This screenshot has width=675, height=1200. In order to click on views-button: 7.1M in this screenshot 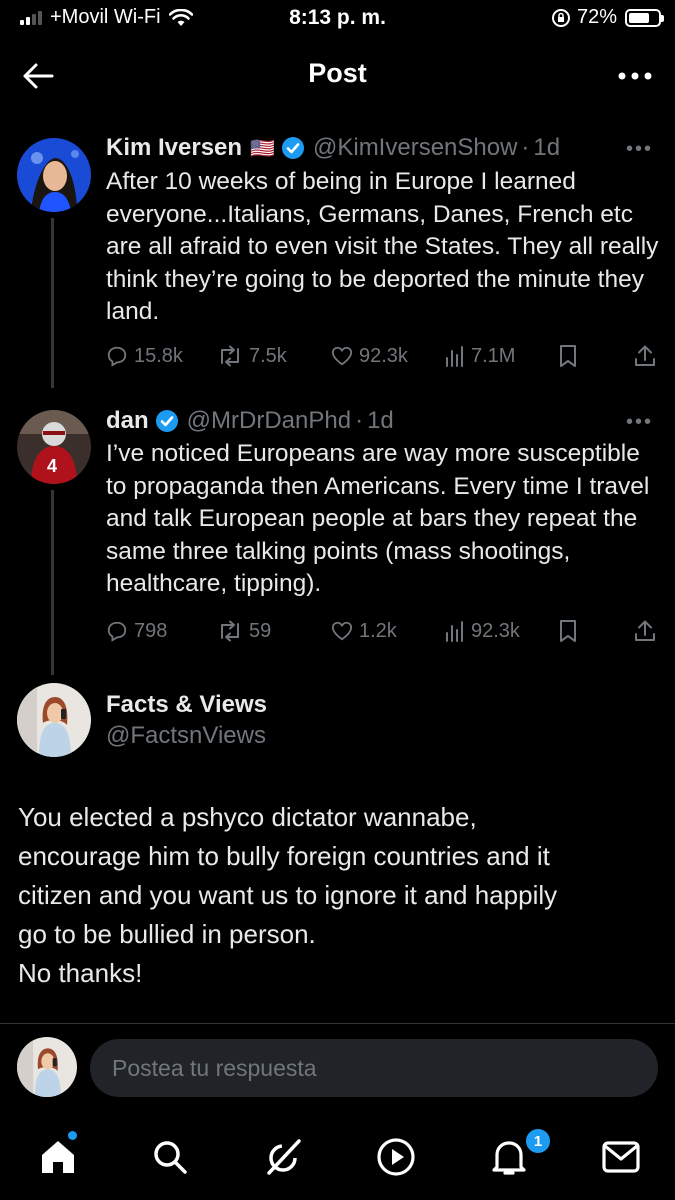, I will do `click(480, 356)`.